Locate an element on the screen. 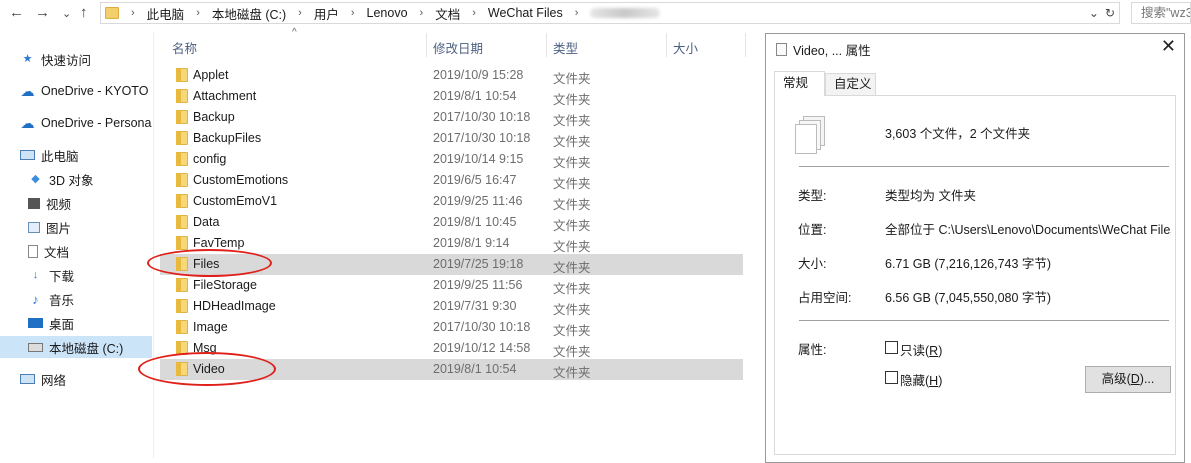 The height and width of the screenshot is (463, 1191). sidebar-item-pictures: 图片 is located at coordinates (49, 227).